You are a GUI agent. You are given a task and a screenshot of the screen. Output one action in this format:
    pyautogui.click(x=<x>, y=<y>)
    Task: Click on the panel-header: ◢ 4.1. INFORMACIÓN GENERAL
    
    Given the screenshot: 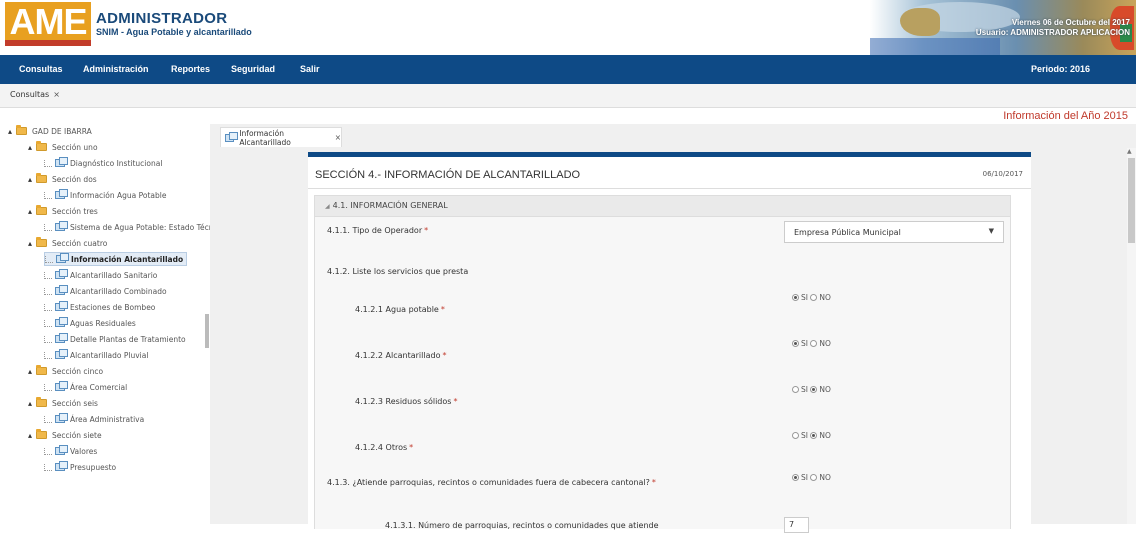 What is the action you would take?
    pyautogui.click(x=662, y=206)
    